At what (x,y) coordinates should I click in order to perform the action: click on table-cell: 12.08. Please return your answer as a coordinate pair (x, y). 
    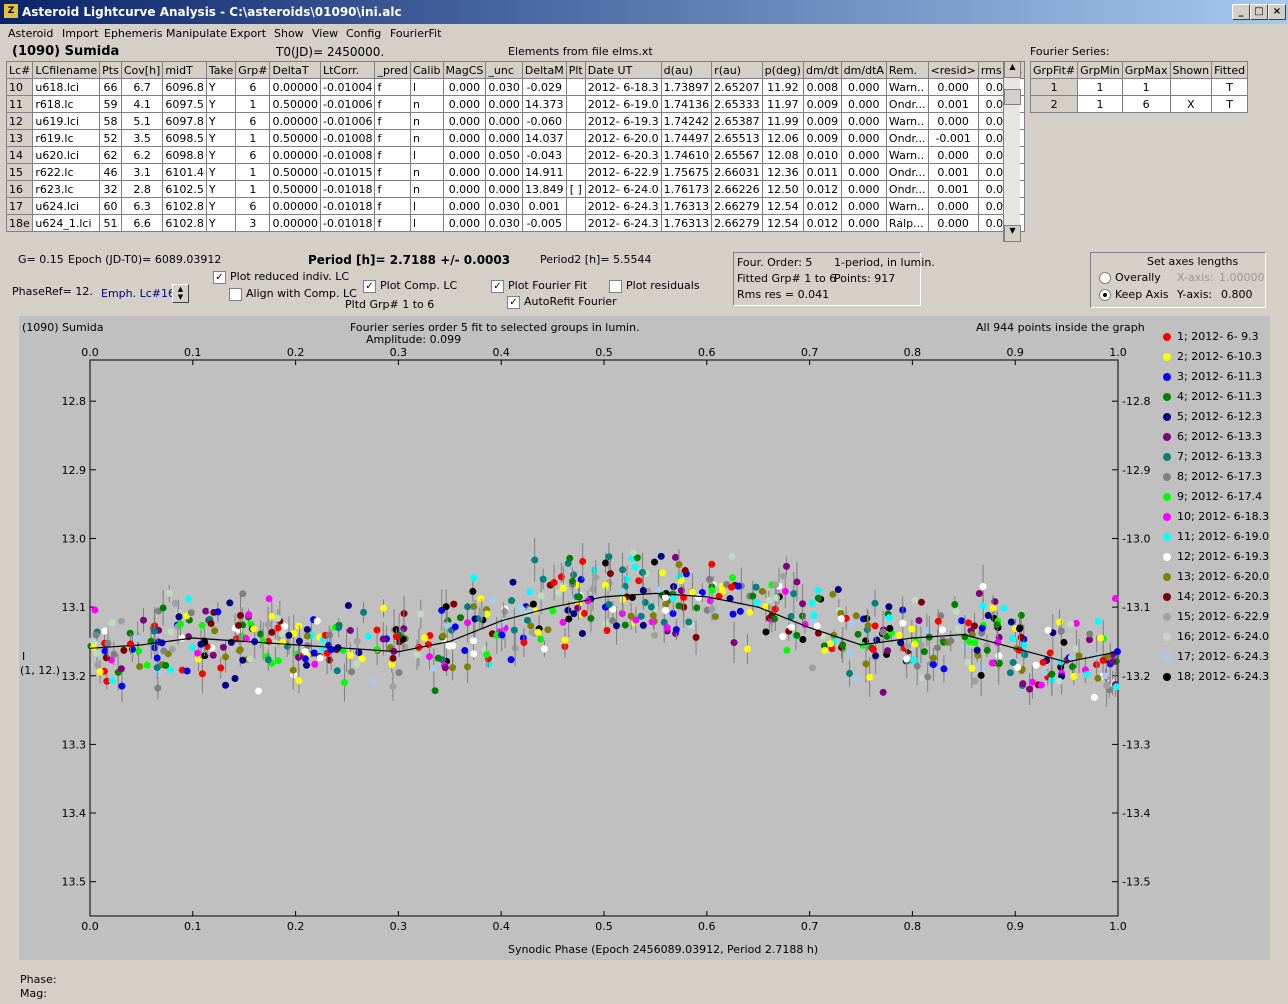
    Looking at the image, I should click on (782, 155).